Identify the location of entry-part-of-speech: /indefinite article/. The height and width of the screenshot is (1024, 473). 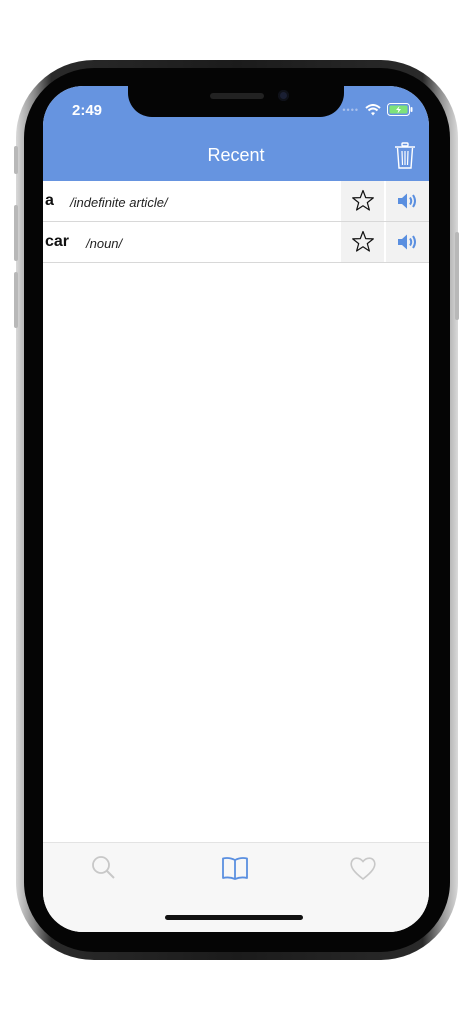
(119, 202).